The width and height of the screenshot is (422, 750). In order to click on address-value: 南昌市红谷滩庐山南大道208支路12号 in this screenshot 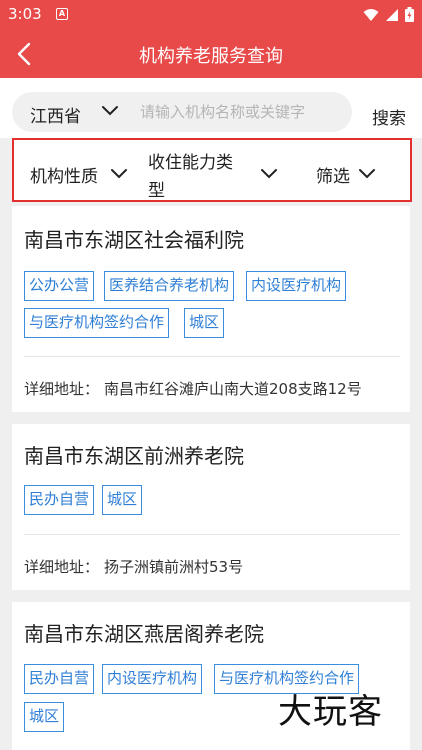, I will do `click(233, 389)`.